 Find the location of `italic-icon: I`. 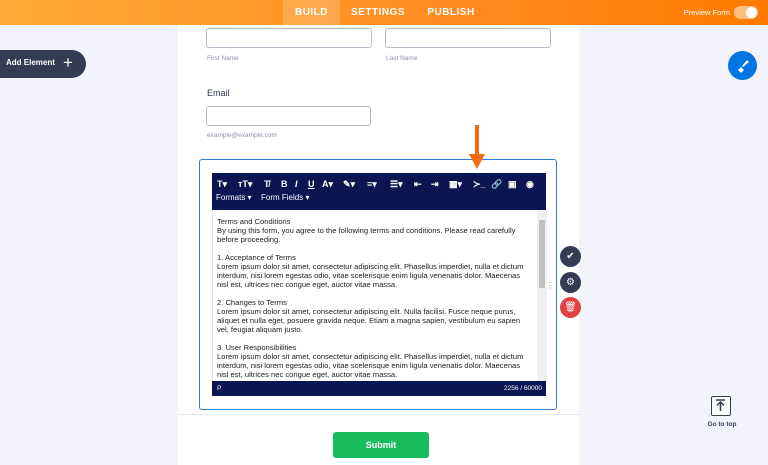

italic-icon: I is located at coordinates (296, 184).